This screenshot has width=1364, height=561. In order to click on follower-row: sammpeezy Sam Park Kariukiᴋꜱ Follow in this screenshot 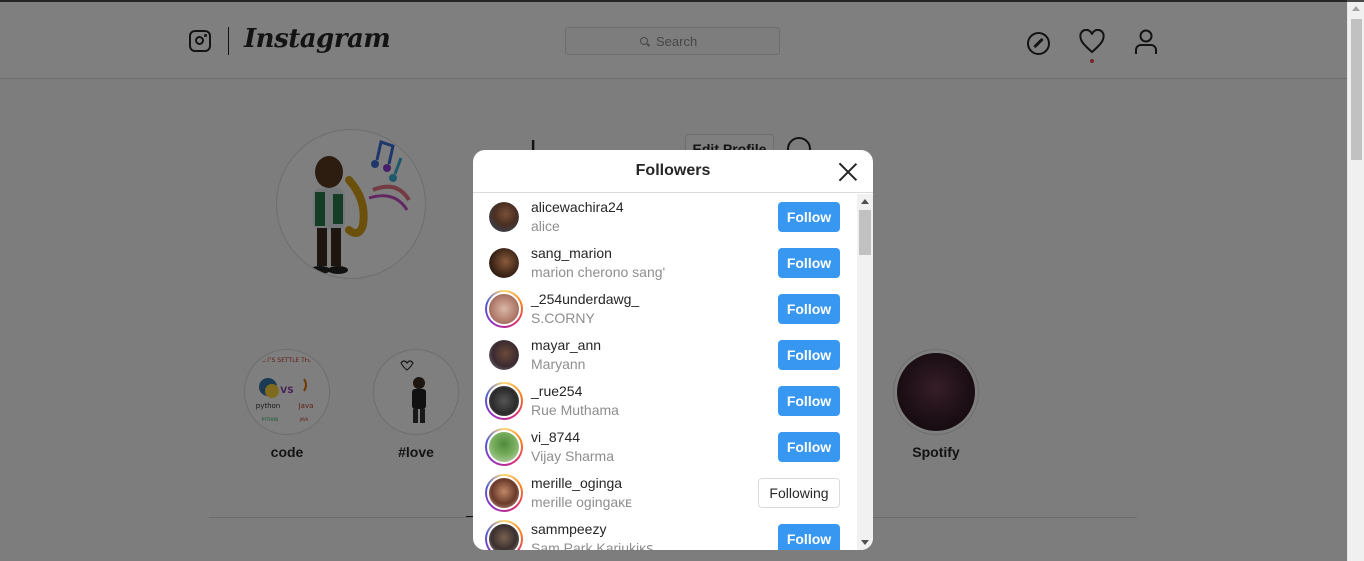, I will do `click(665, 533)`.